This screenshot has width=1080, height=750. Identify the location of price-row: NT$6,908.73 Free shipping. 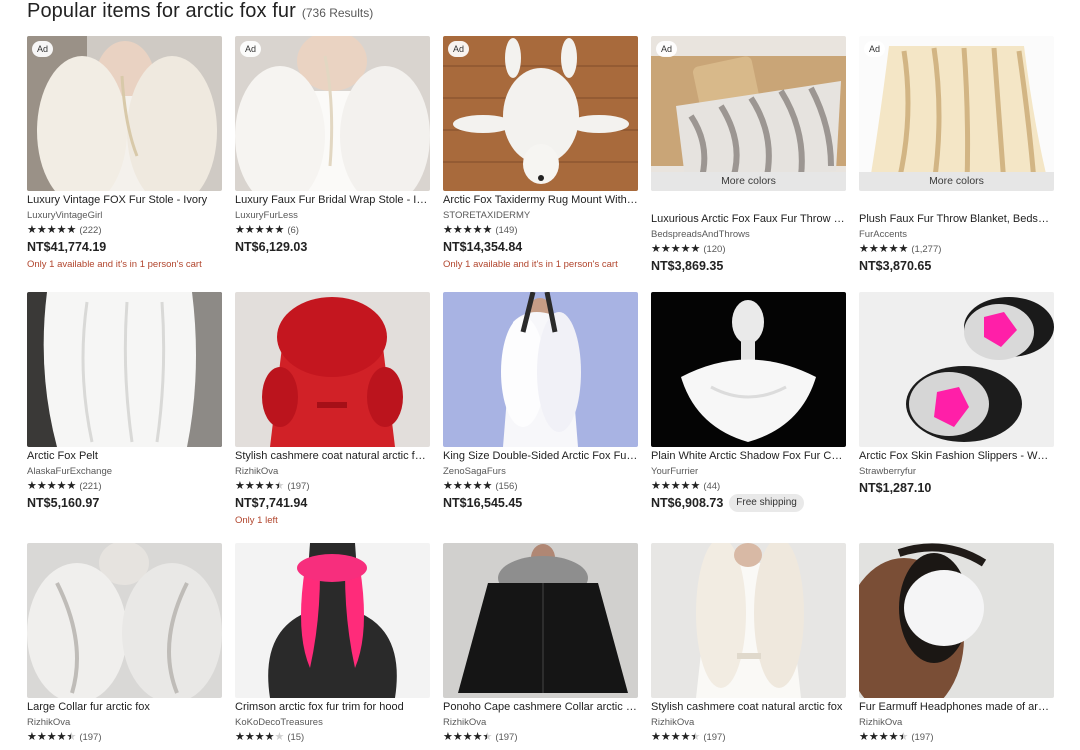
(748, 503).